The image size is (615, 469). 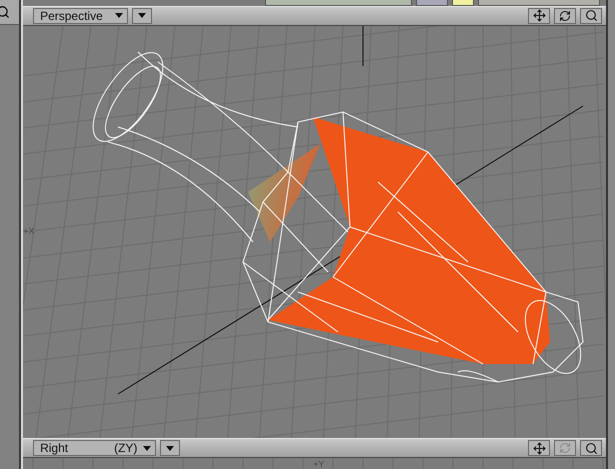 What do you see at coordinates (80, 16) in the screenshot?
I see `view-menu: Perspective` at bounding box center [80, 16].